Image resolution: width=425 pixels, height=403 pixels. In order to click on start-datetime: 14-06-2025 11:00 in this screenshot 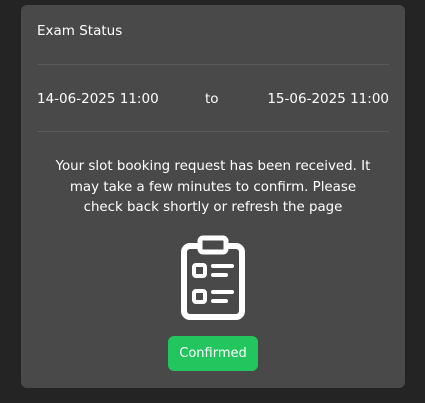, I will do `click(98, 99)`.